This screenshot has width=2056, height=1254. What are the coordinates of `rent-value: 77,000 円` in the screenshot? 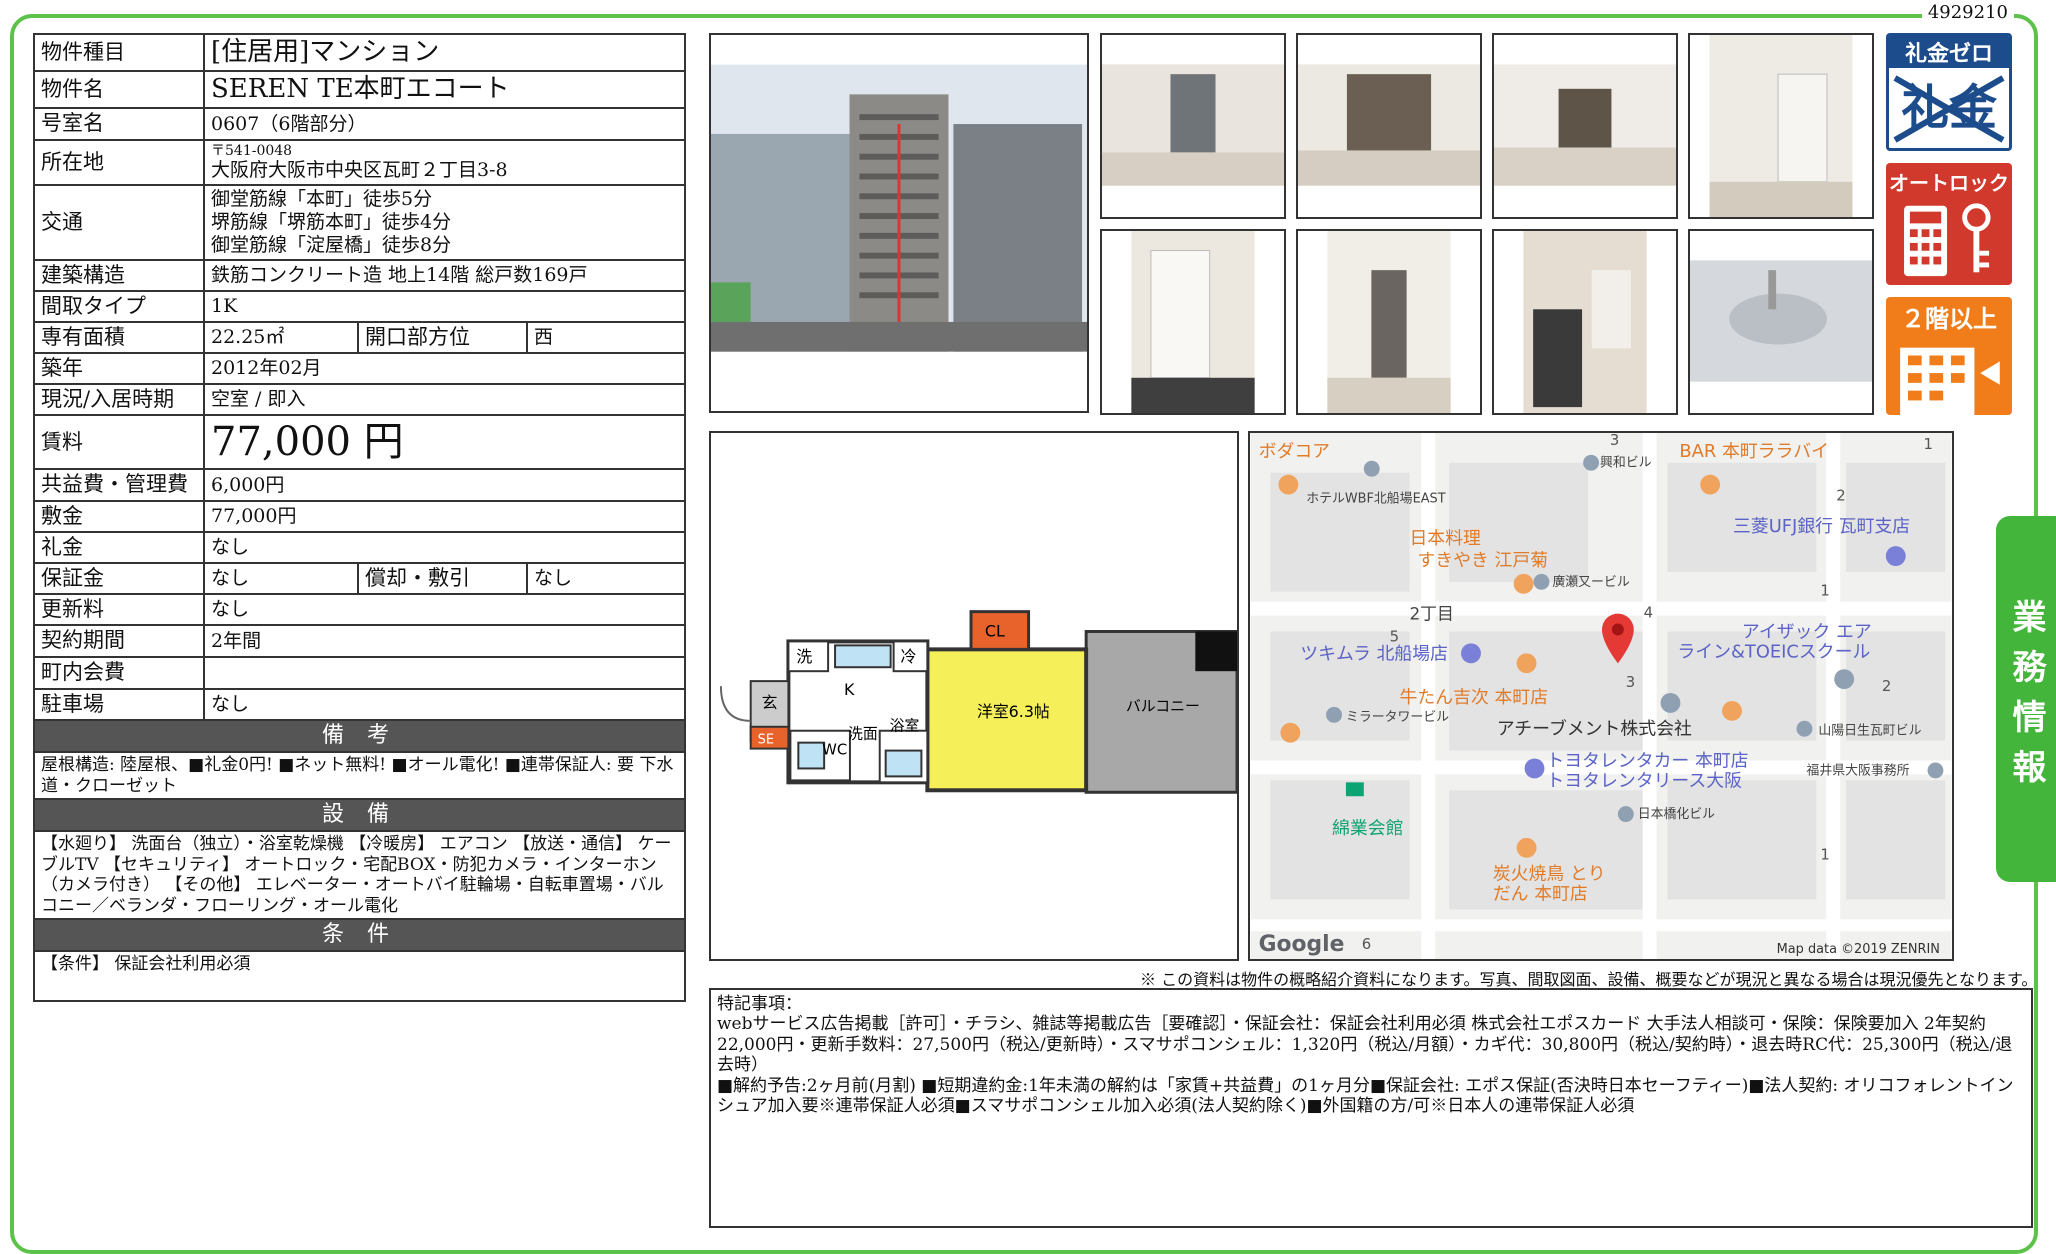 It's located at (444, 442).